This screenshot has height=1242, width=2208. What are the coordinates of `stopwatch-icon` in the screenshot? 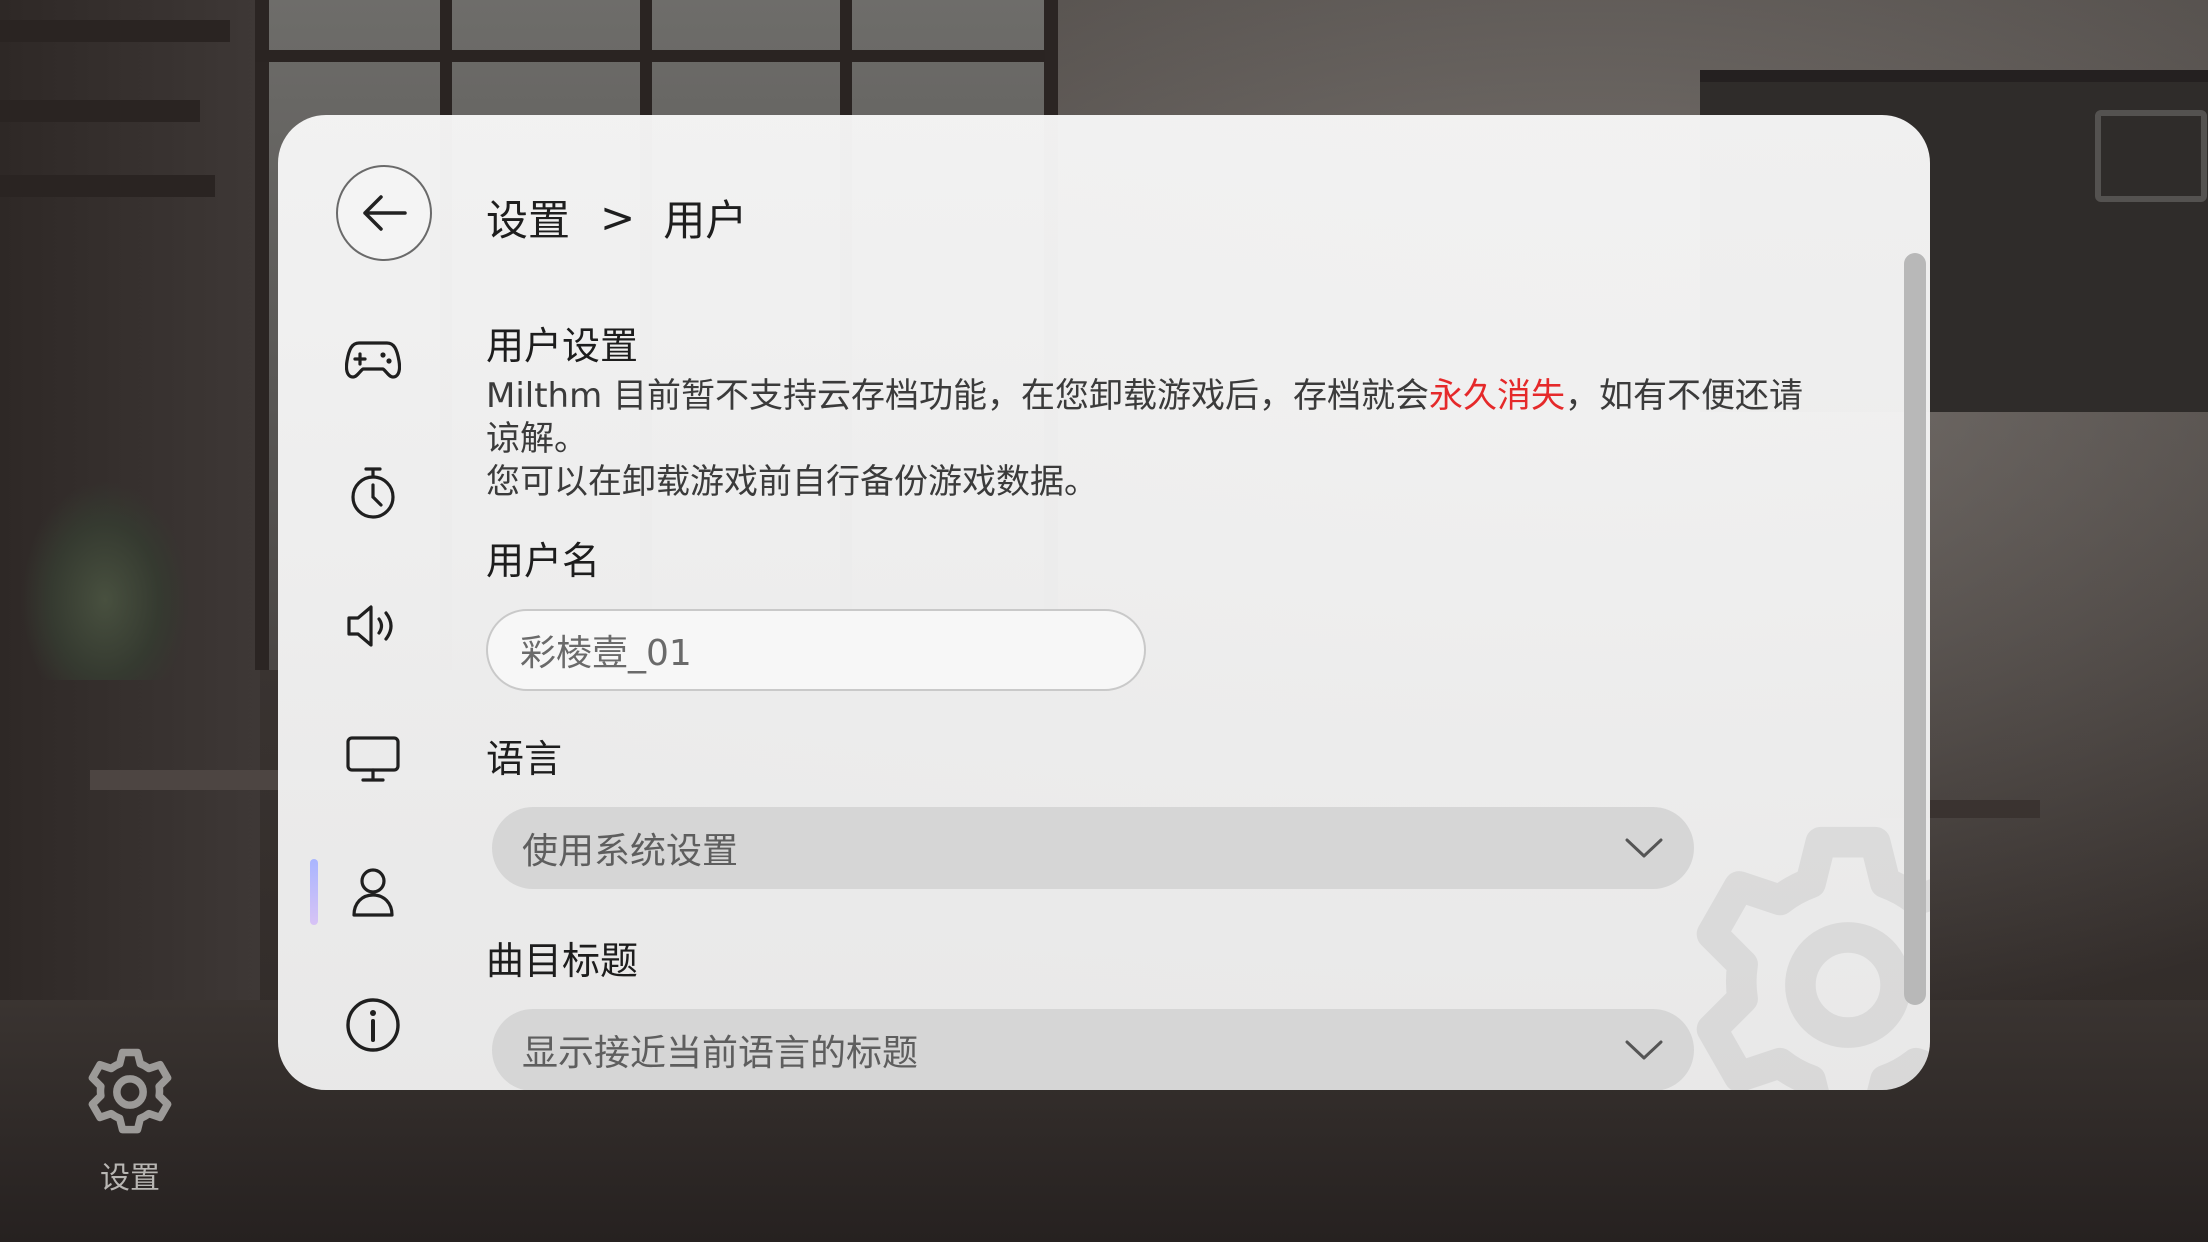 It's located at (373, 493).